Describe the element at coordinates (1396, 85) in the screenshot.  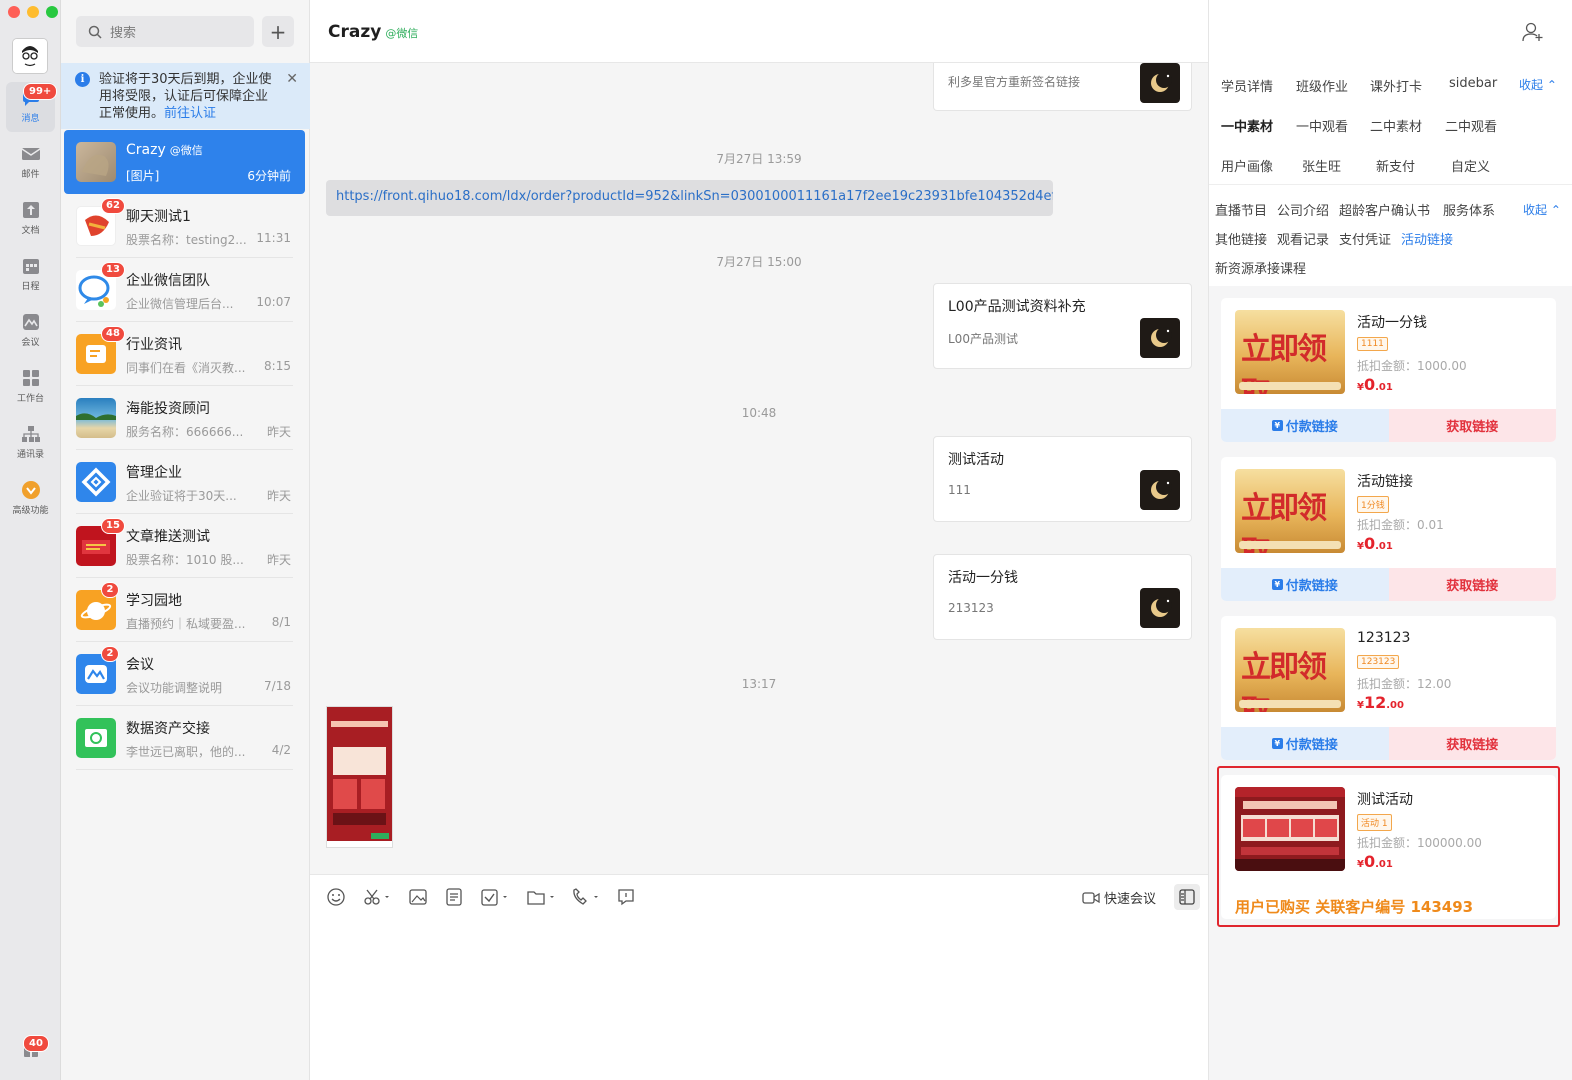
I see `tab-item: 课外打卡` at that location.